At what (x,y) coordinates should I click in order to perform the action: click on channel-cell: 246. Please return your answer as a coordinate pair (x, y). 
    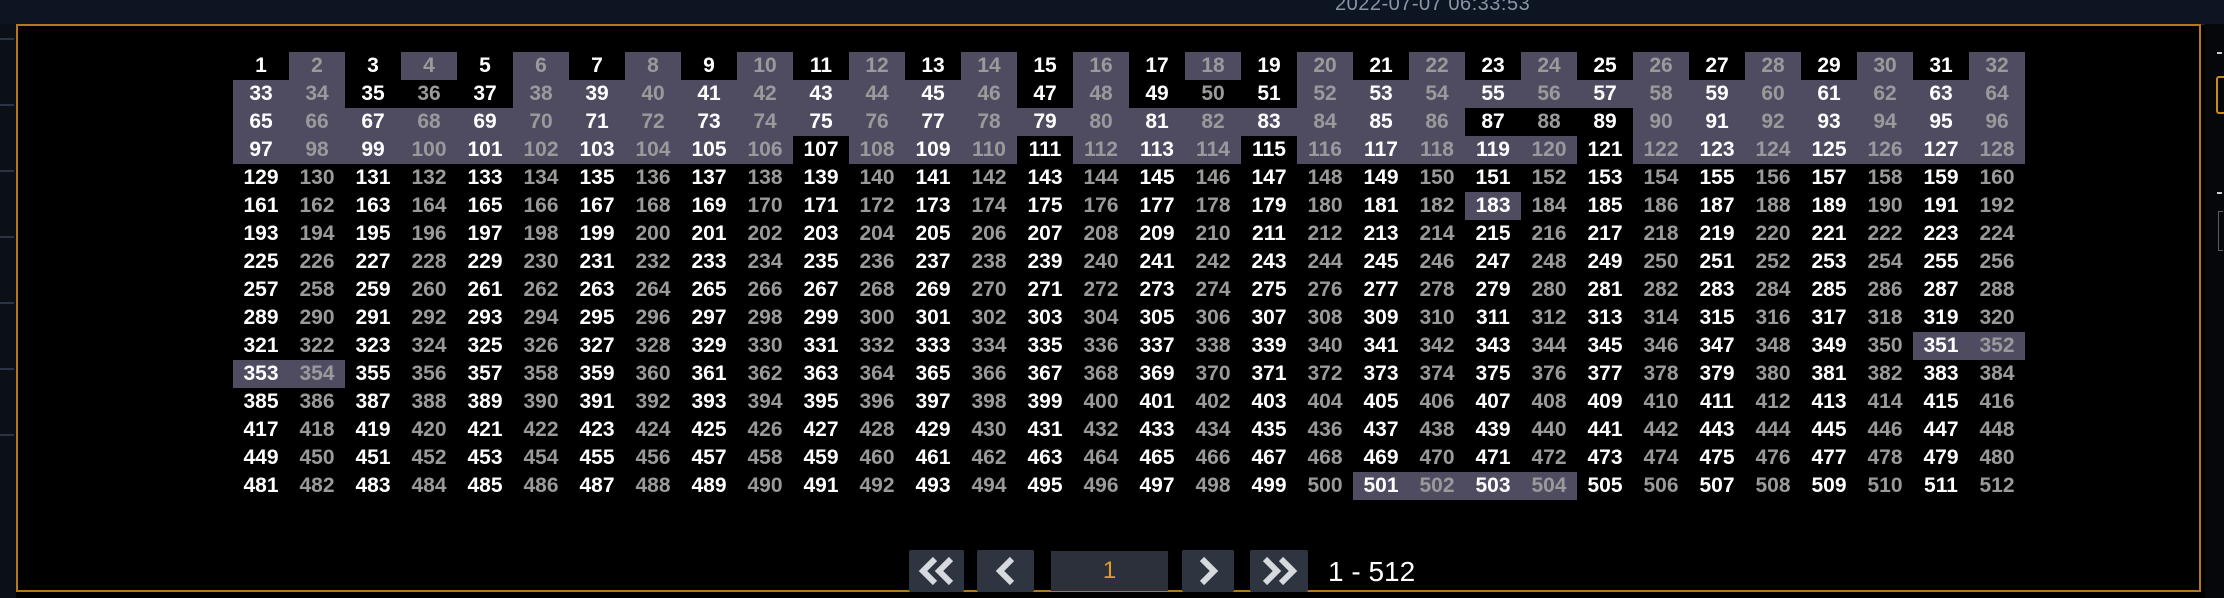
    Looking at the image, I should click on (1437, 262).